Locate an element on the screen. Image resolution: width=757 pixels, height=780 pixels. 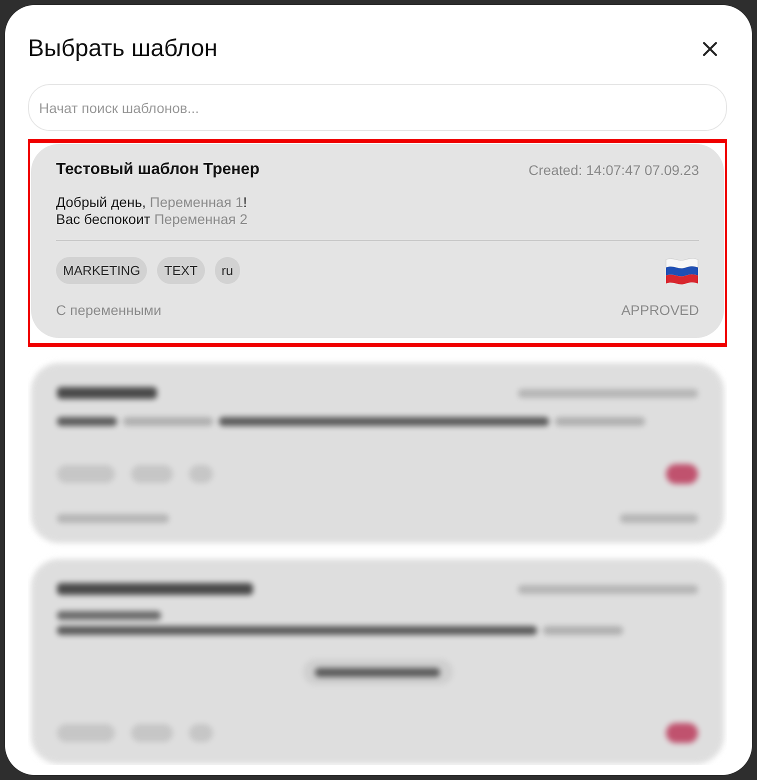
created-date: Created: 14:07:47 07.09.23 is located at coordinates (613, 170).